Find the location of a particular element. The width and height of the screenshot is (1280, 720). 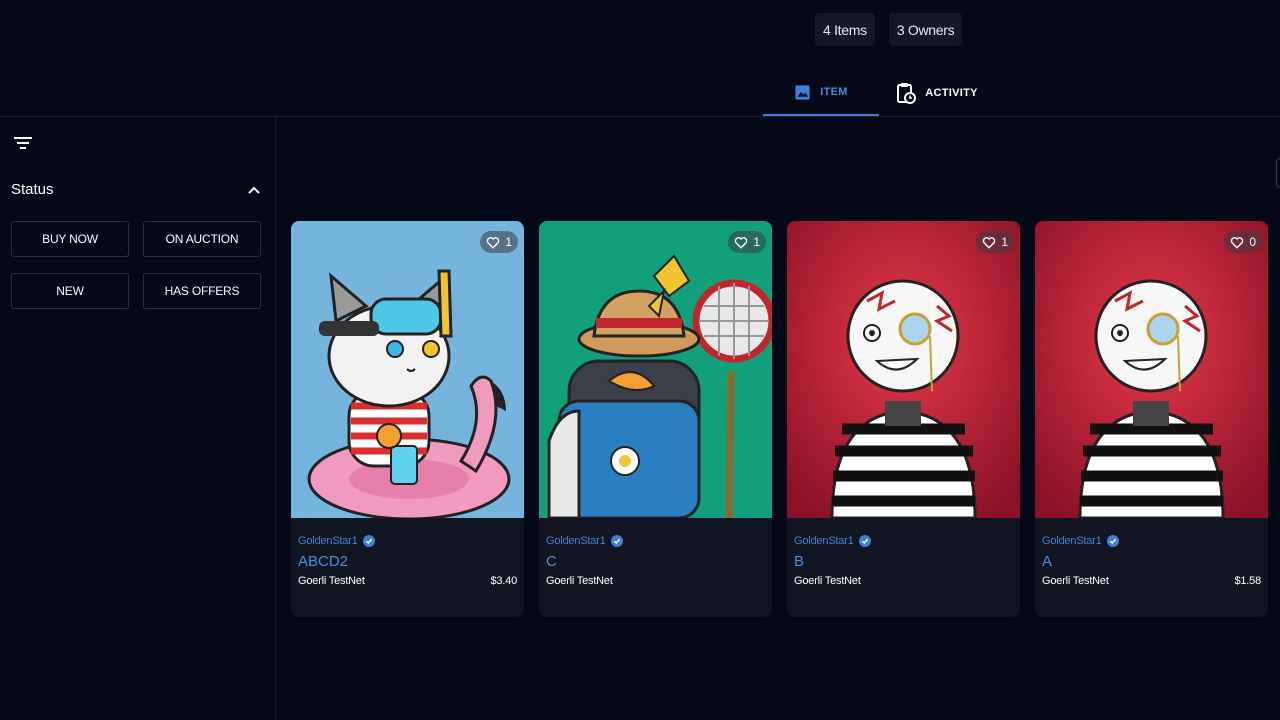

price-label: $1.58 is located at coordinates (1247, 581).